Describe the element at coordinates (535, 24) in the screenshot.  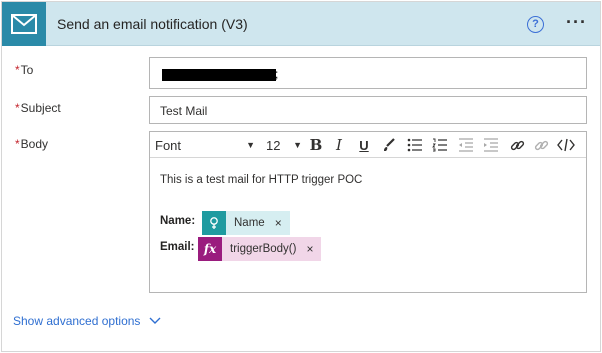
I see `help-icon: ?` at that location.